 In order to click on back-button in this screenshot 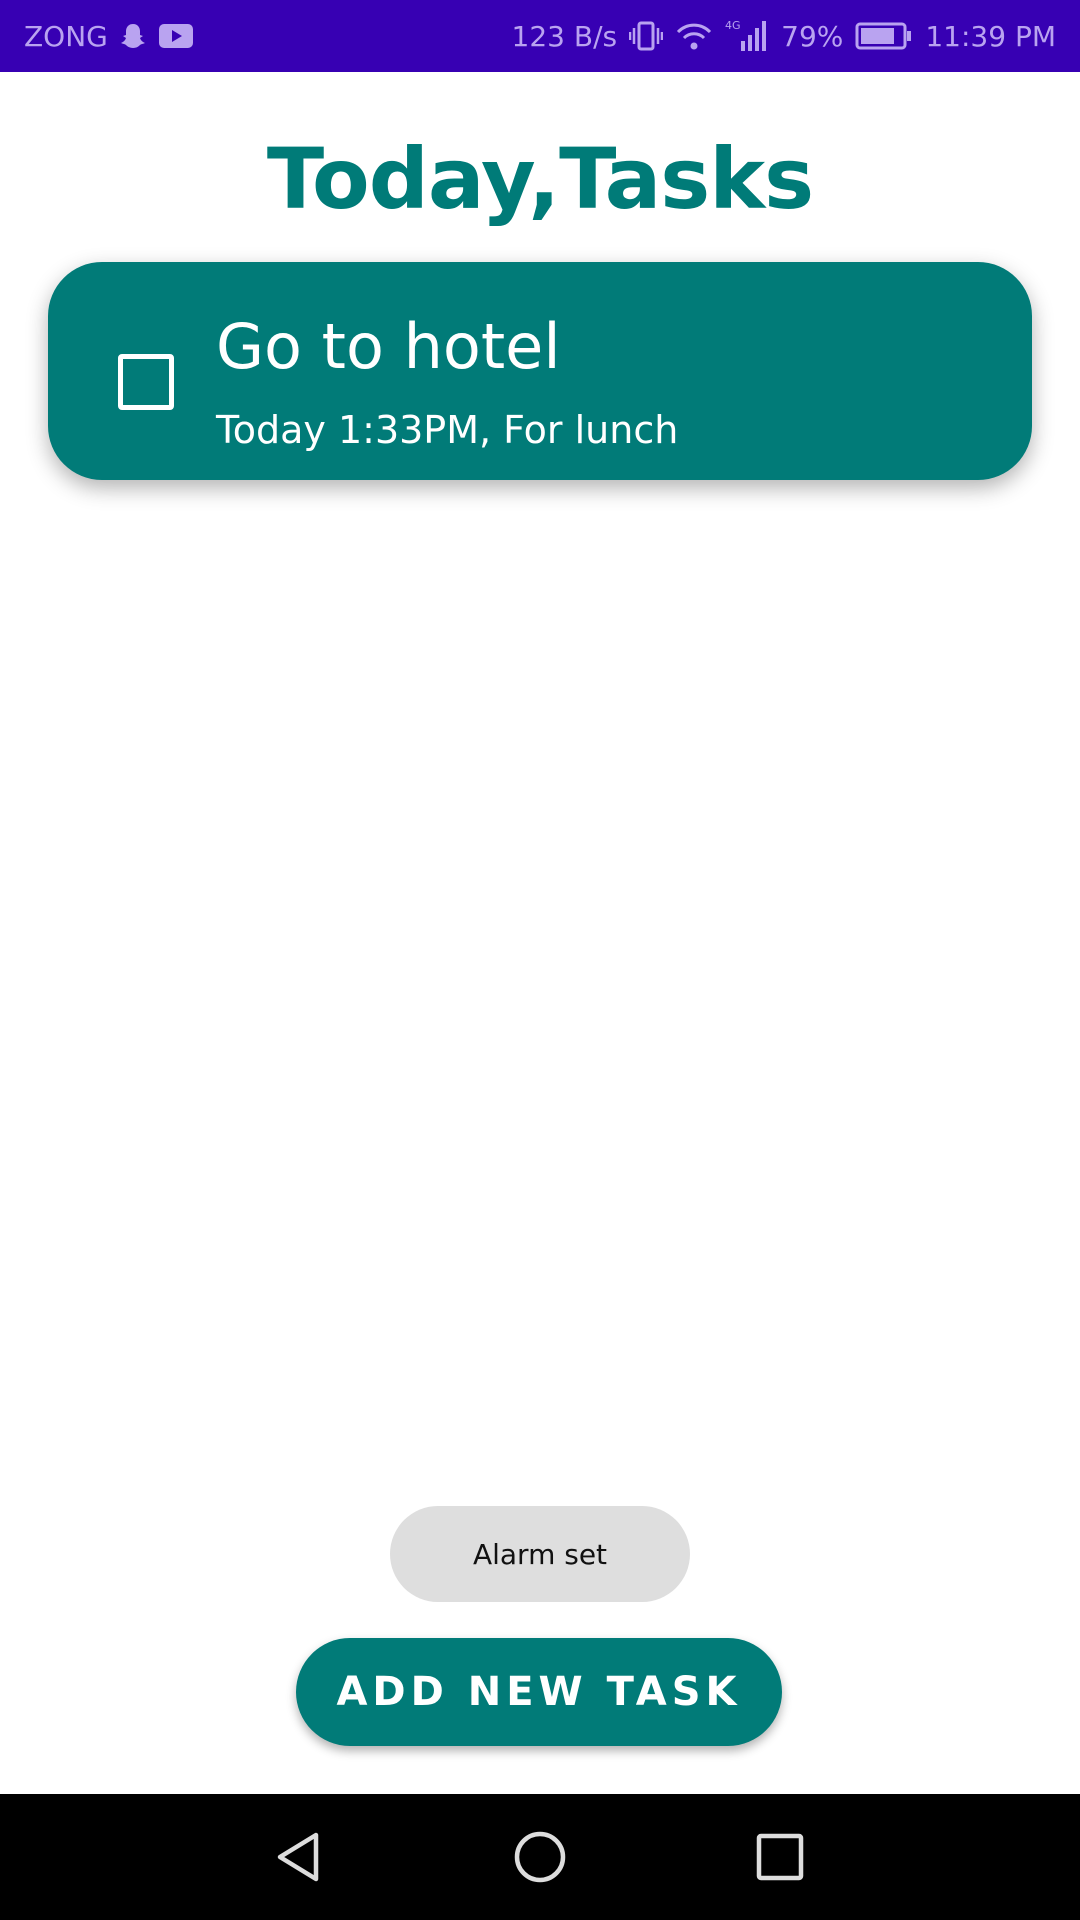, I will do `click(300, 1857)`.